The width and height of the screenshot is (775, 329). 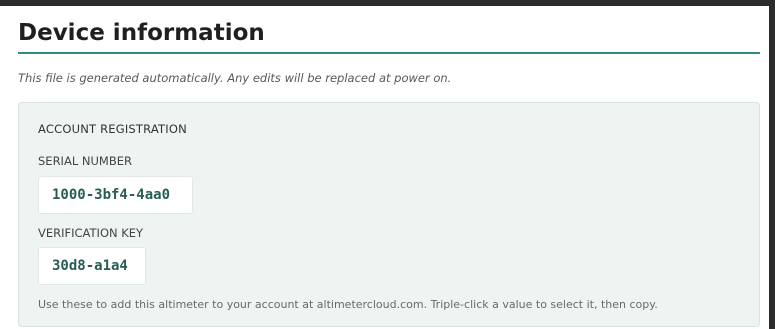 What do you see at coordinates (141, 33) in the screenshot?
I see `page-title: Device information` at bounding box center [141, 33].